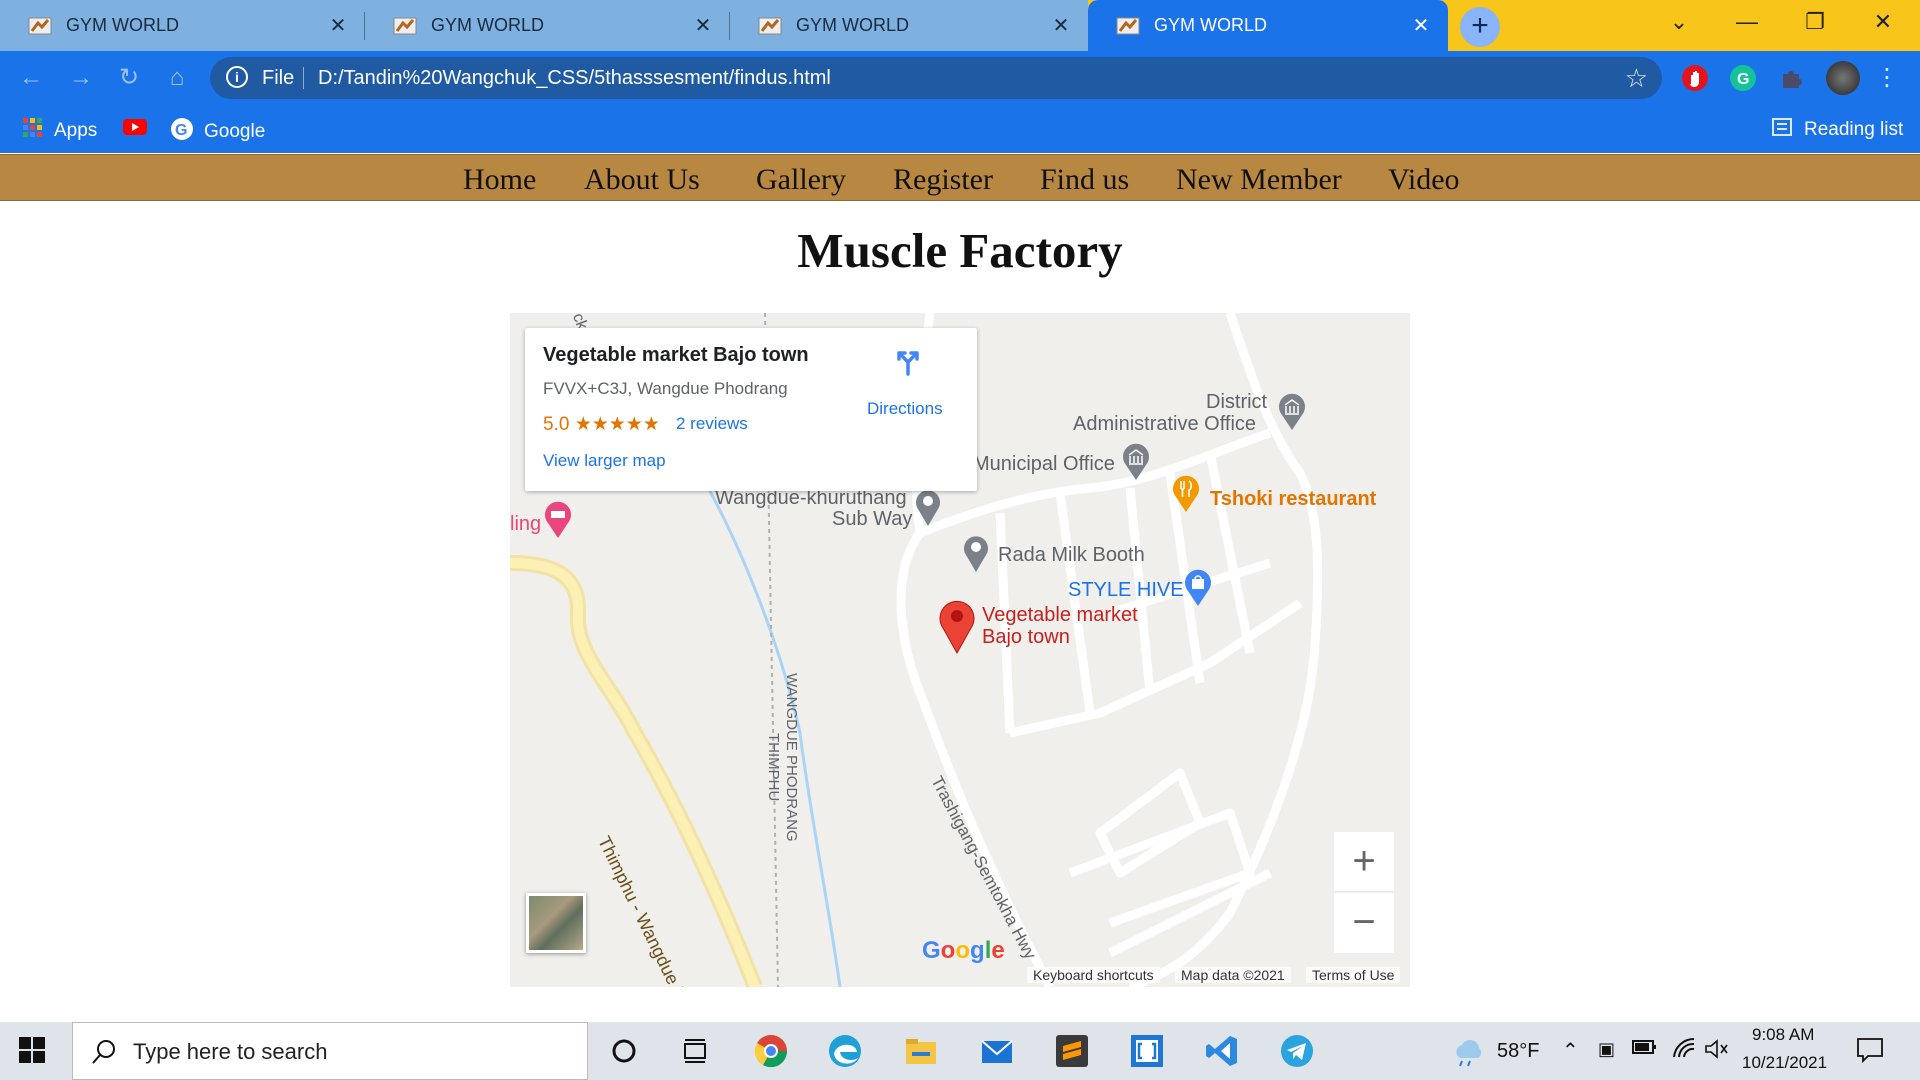  Describe the element at coordinates (1815, 22) in the screenshot. I see `restore-button: ❐` at that location.